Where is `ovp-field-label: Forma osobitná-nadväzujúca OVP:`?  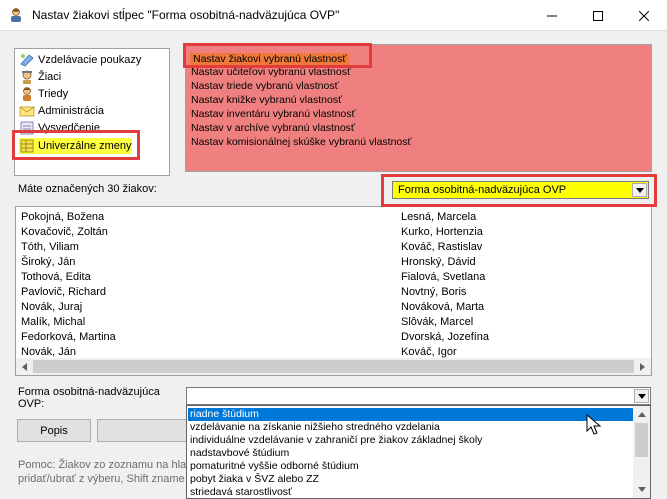
ovp-field-label: Forma osobitná-nadväzujúca OVP: is located at coordinates (89, 398).